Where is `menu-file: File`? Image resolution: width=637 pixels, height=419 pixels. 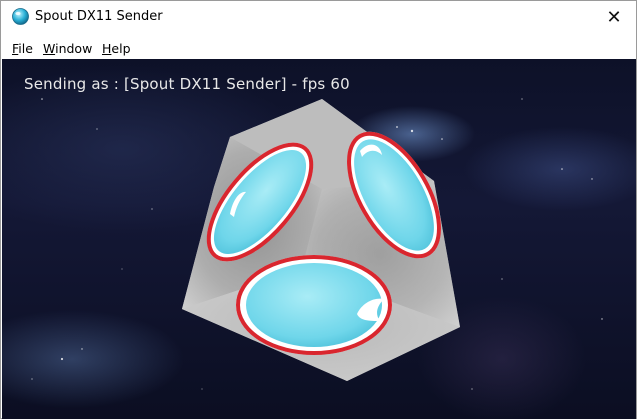 menu-file: File is located at coordinates (22, 48).